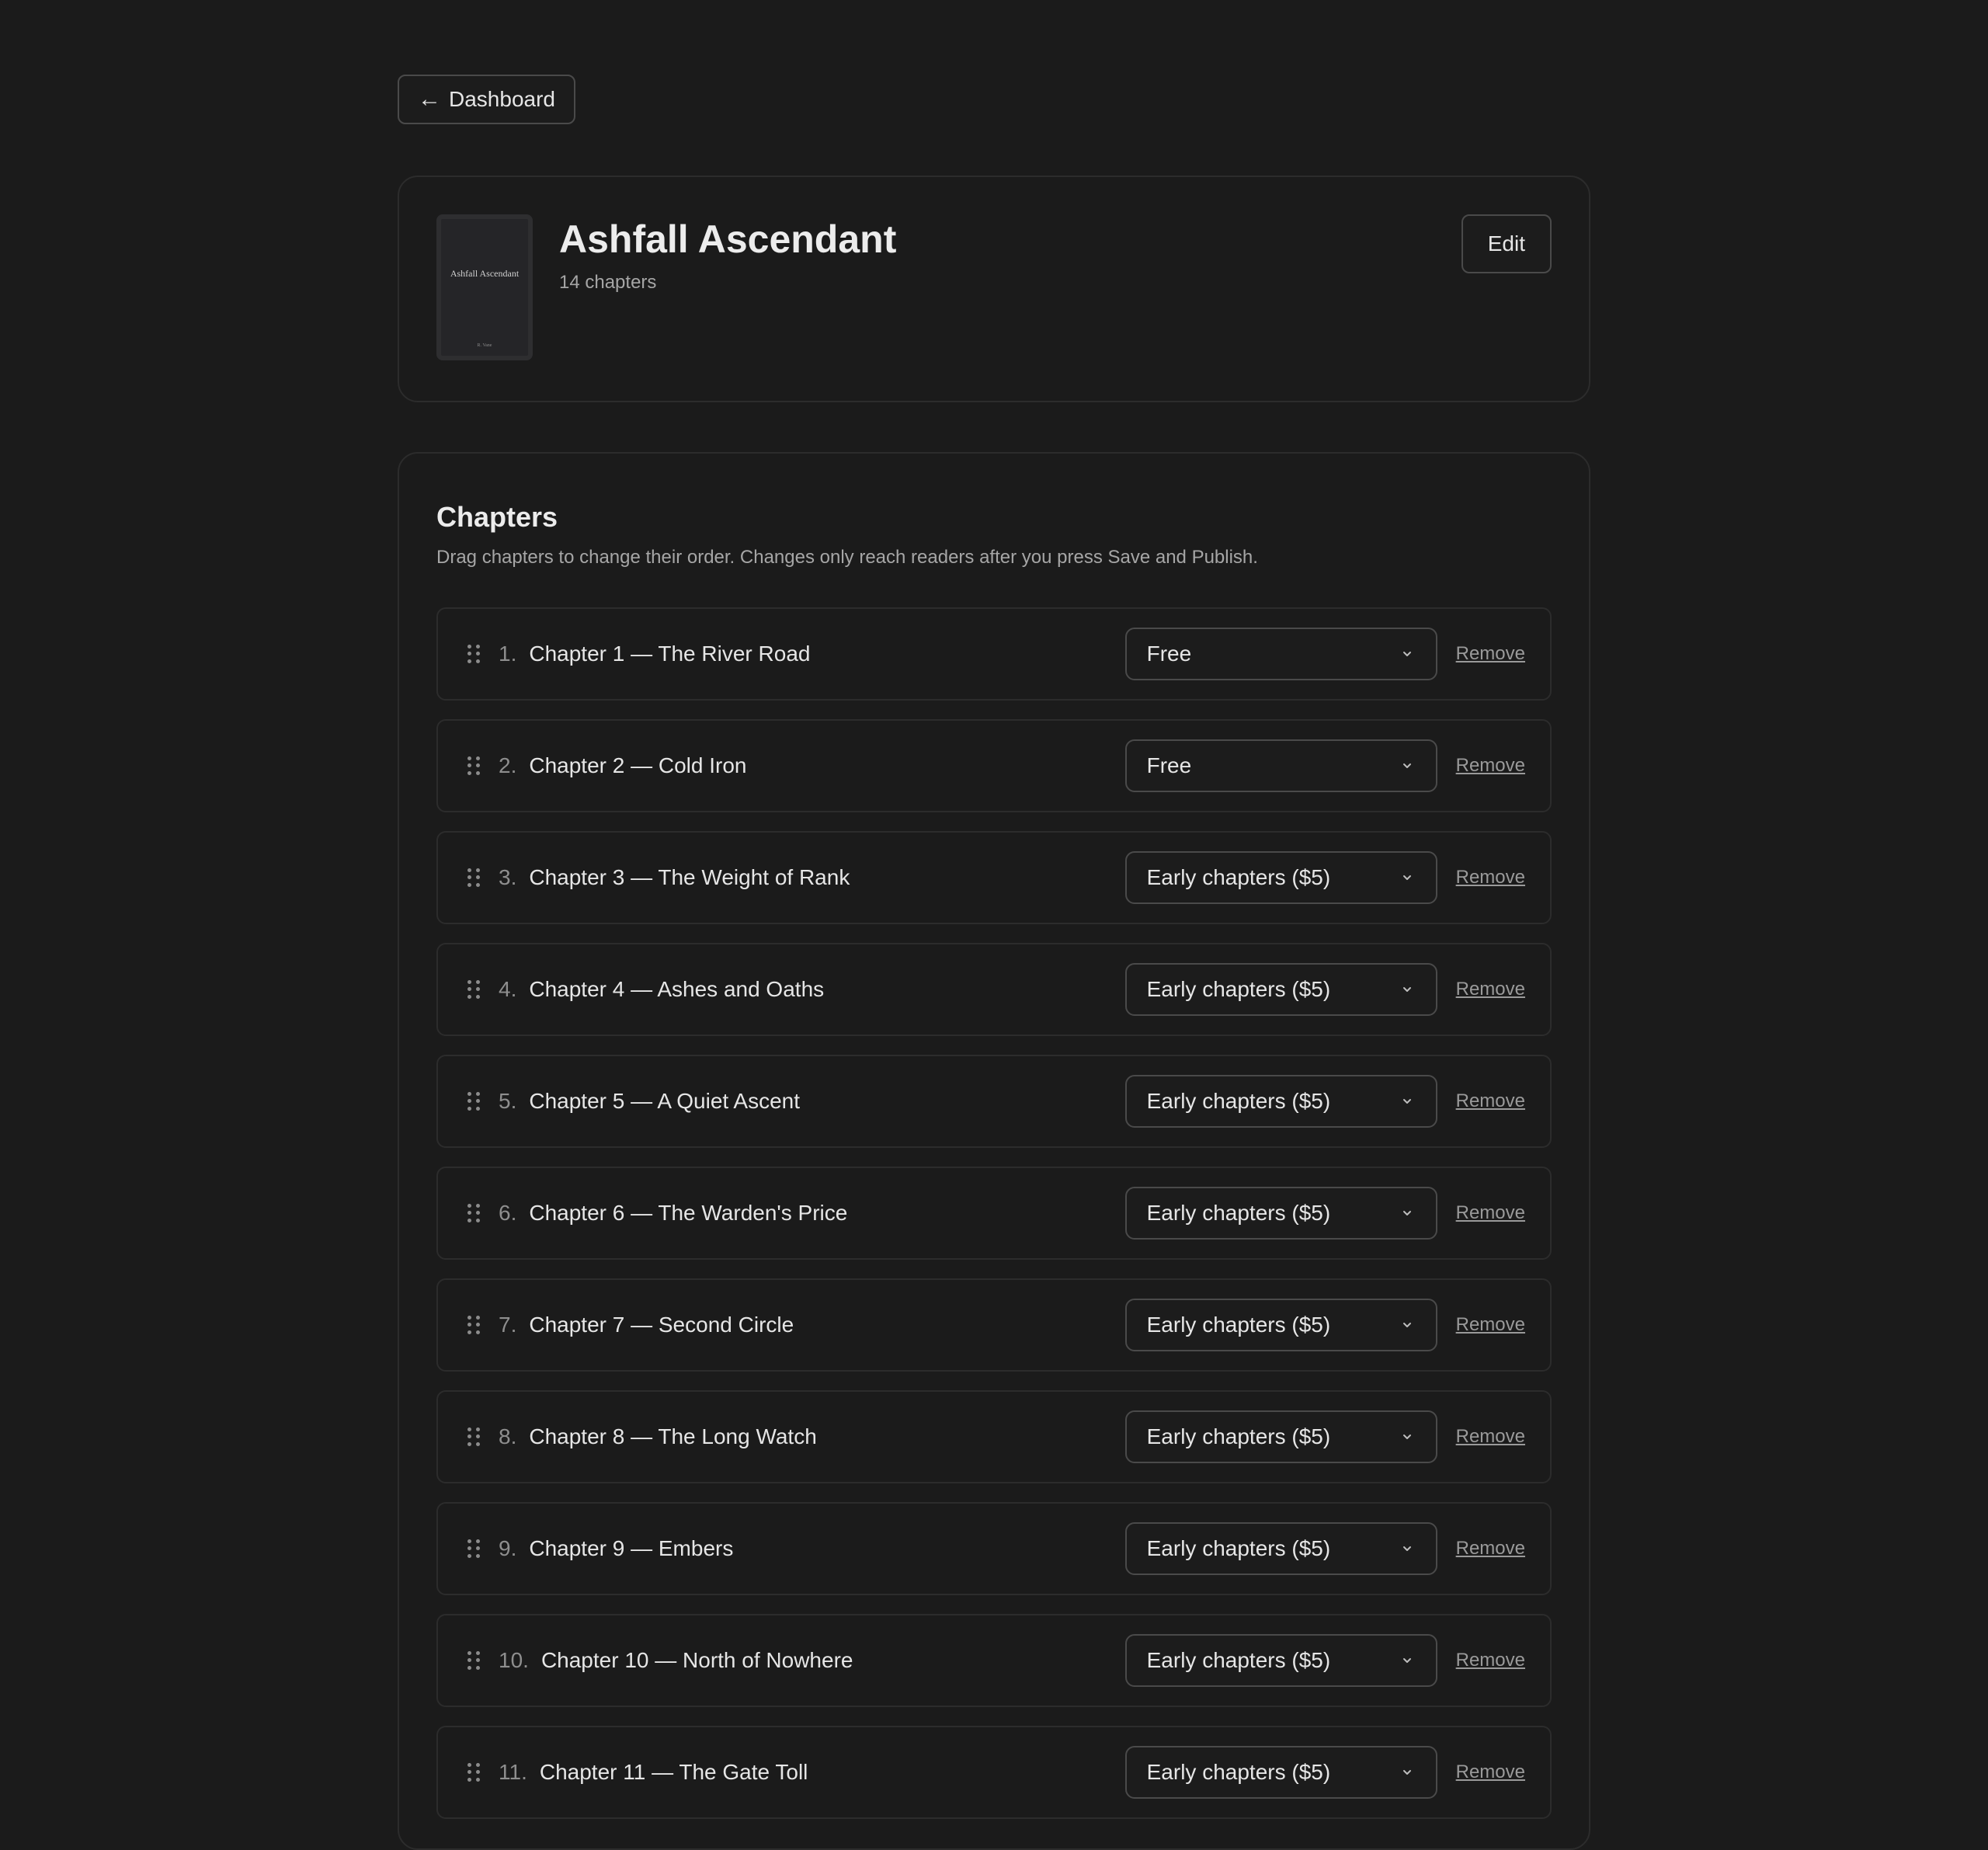 The height and width of the screenshot is (1850, 1988). What do you see at coordinates (677, 989) in the screenshot?
I see `chapter-title: Chapter 4 — Ashes and Oaths` at bounding box center [677, 989].